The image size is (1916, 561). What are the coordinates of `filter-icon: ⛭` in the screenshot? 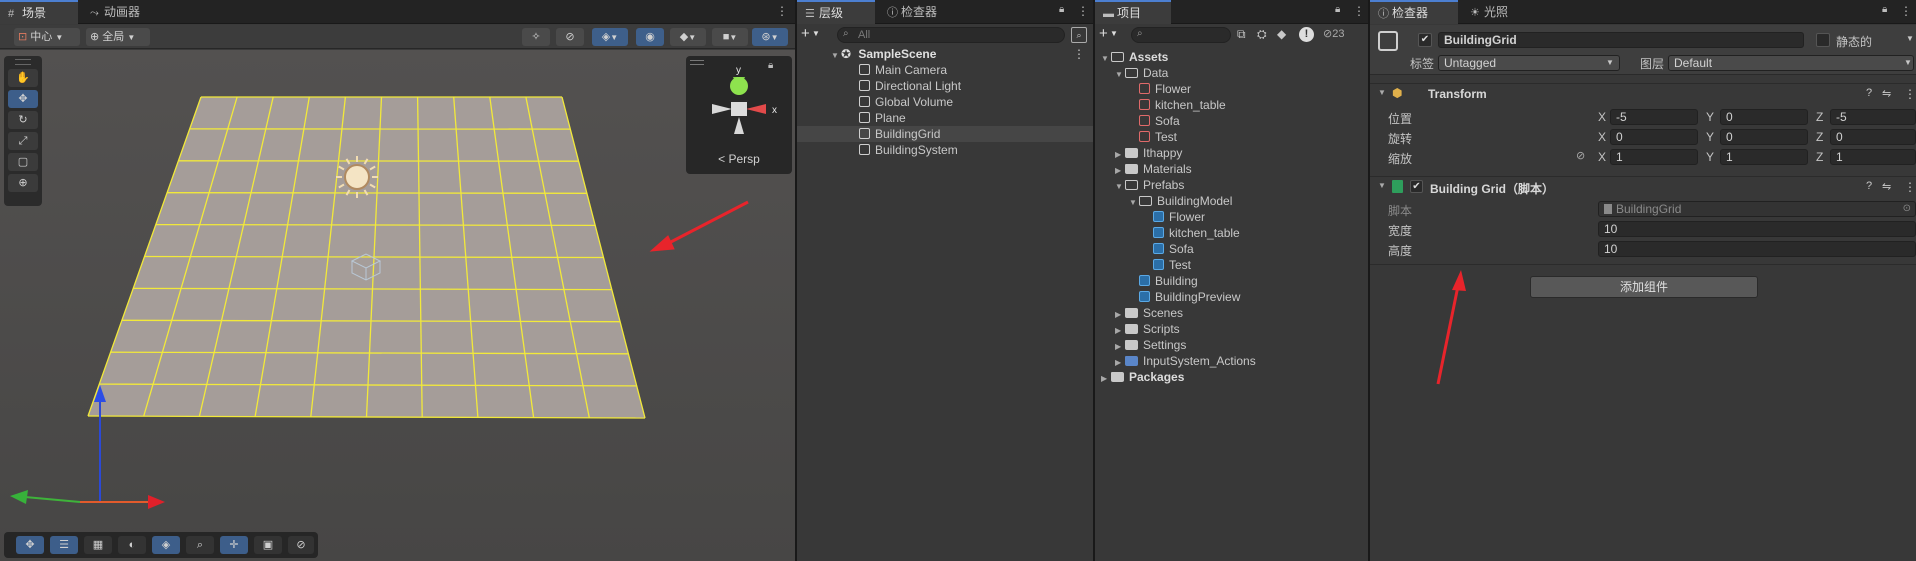 It's located at (1262, 34).